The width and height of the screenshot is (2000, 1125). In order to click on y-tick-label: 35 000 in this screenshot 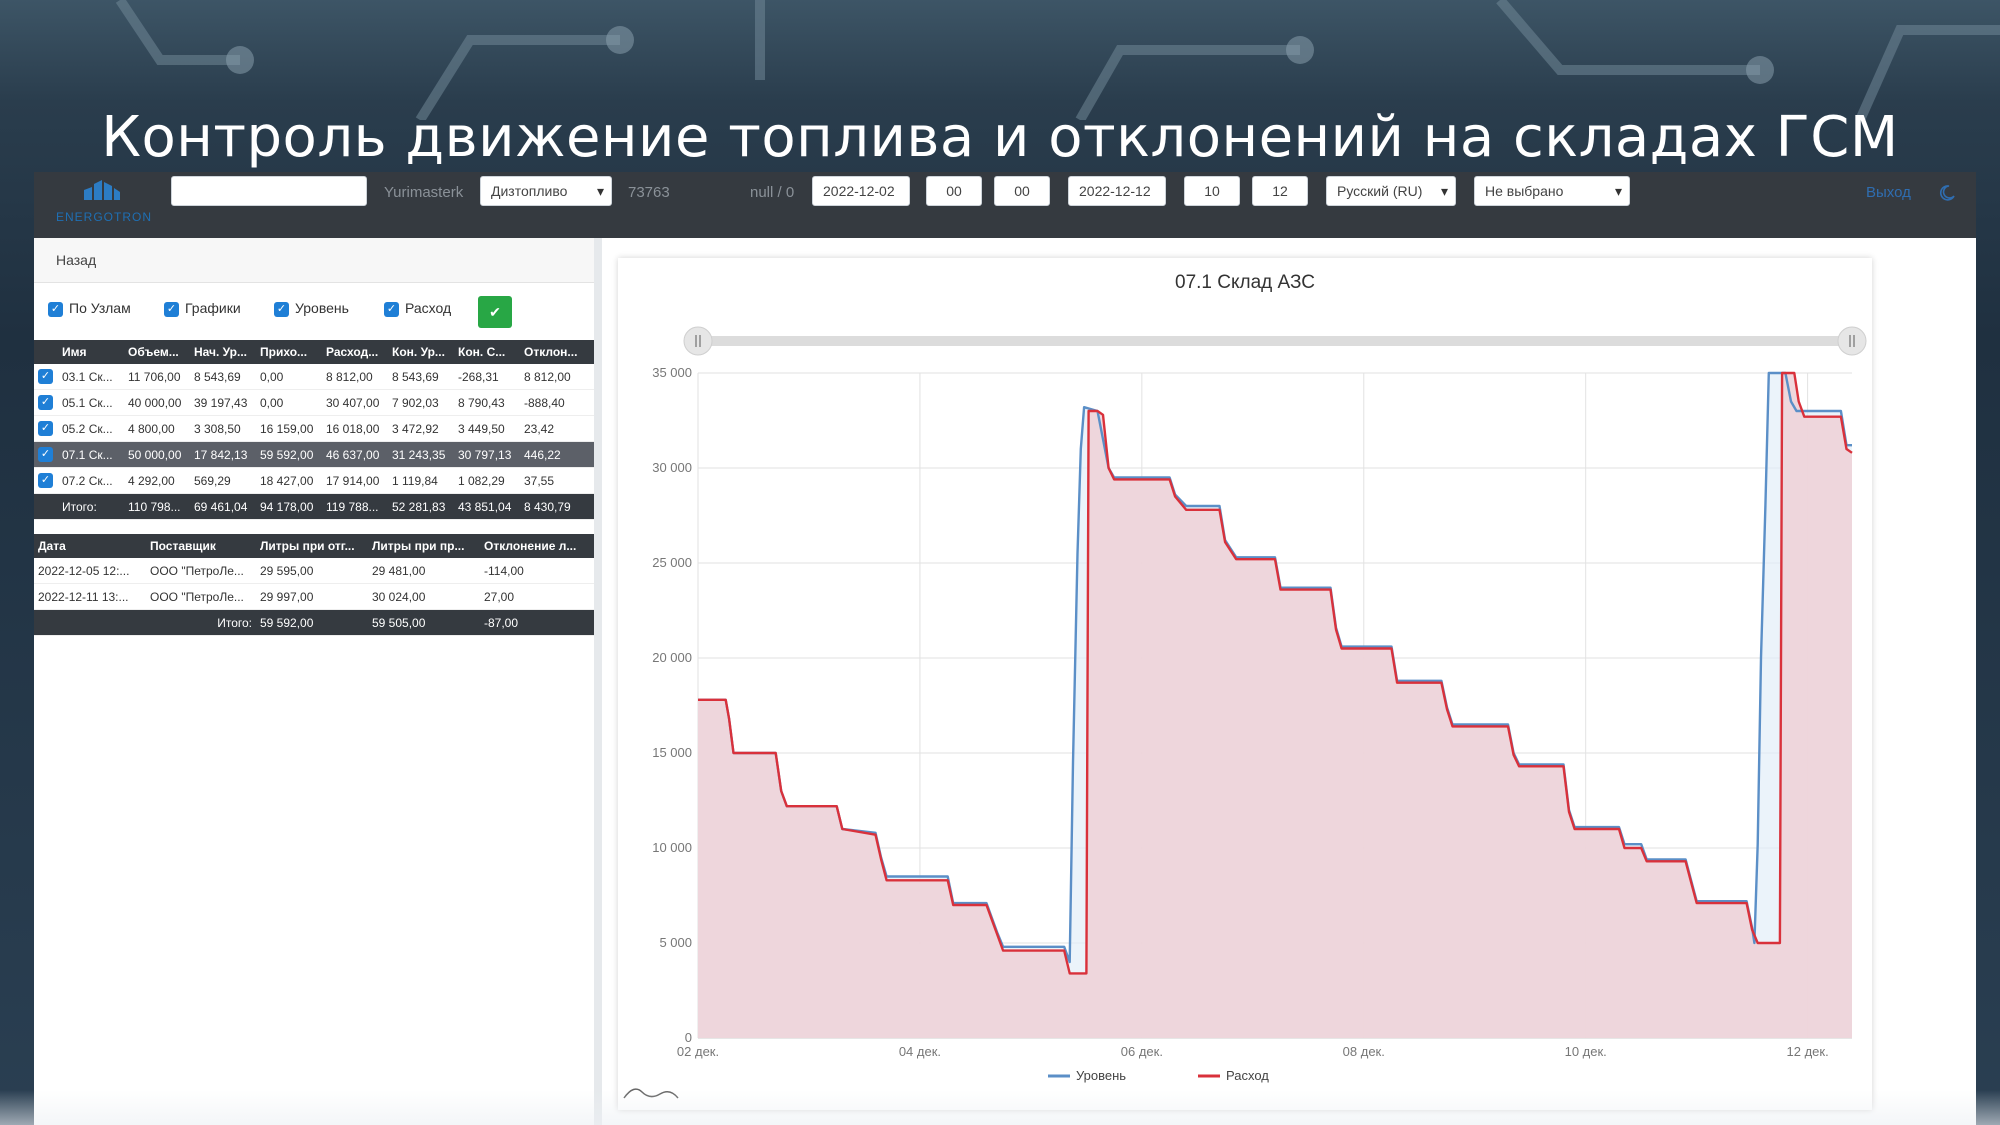, I will do `click(672, 372)`.